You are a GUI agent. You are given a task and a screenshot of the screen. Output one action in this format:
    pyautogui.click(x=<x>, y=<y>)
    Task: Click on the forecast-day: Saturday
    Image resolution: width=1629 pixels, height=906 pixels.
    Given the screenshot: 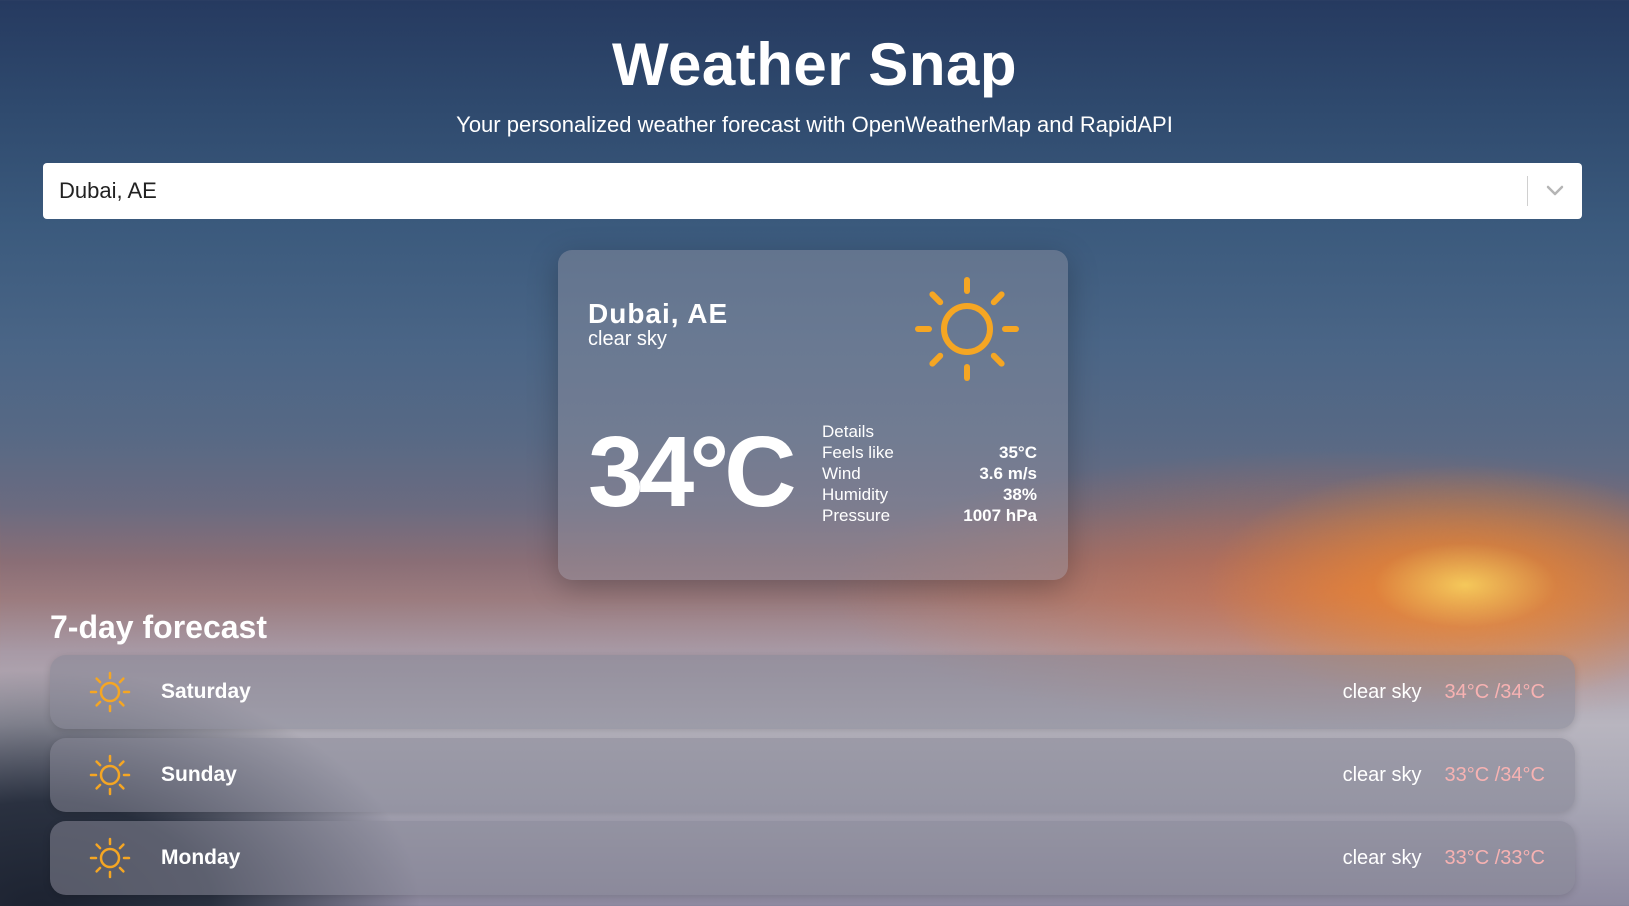 What is the action you would take?
    pyautogui.click(x=206, y=691)
    